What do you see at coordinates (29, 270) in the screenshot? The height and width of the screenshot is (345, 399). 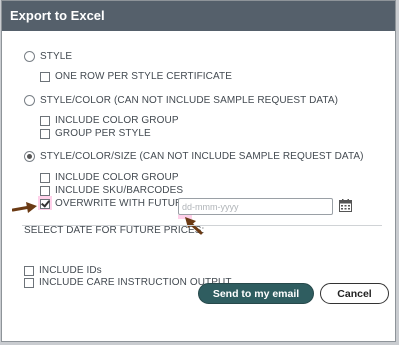 I see `include-ids-checkbox` at bounding box center [29, 270].